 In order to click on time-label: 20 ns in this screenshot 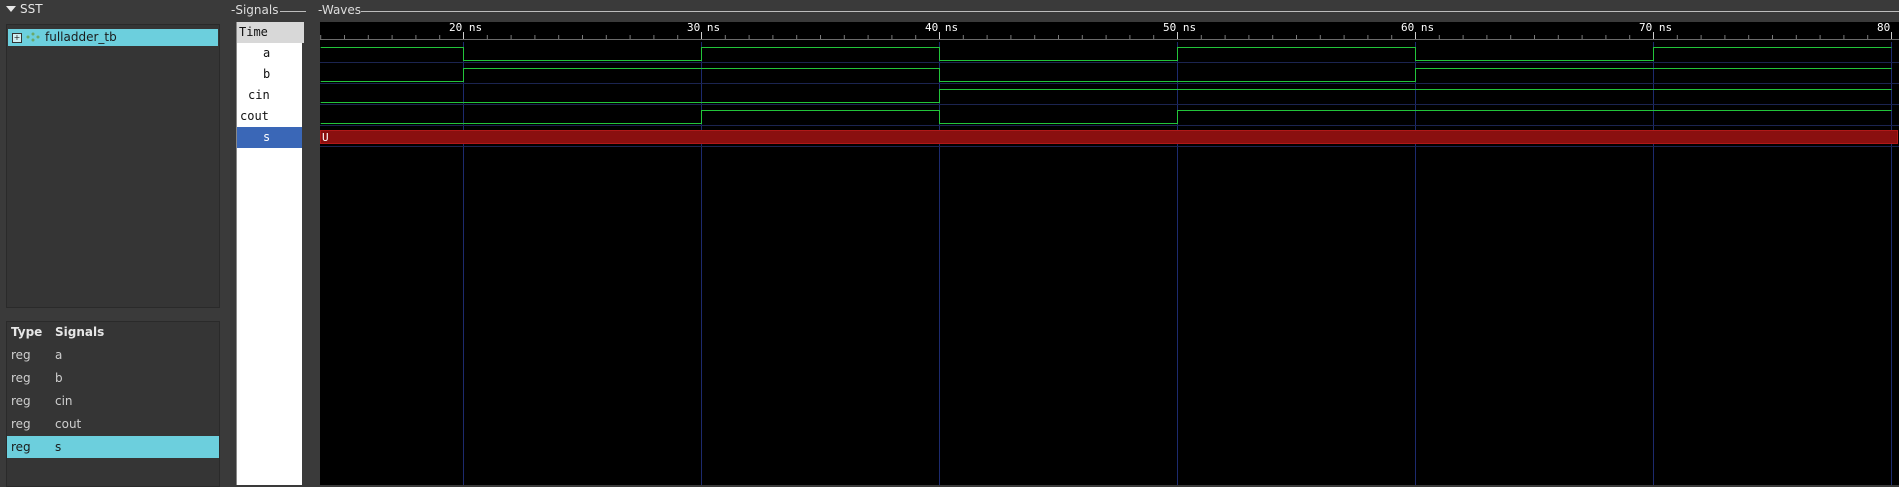, I will do `click(465, 28)`.